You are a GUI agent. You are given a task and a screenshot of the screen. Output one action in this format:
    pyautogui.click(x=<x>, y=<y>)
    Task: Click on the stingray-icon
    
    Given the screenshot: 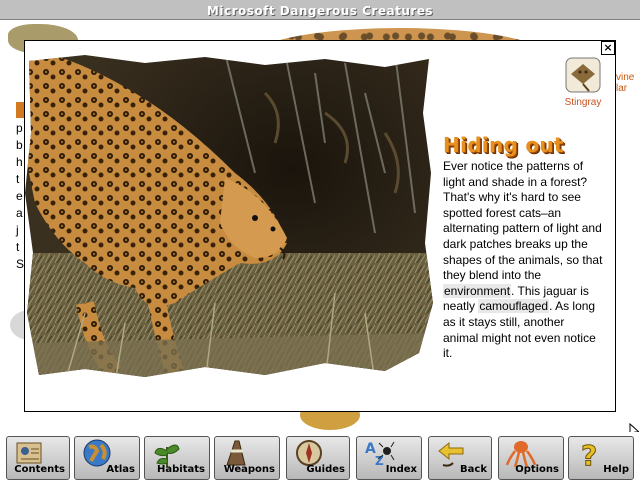 What is the action you would take?
    pyautogui.click(x=583, y=75)
    